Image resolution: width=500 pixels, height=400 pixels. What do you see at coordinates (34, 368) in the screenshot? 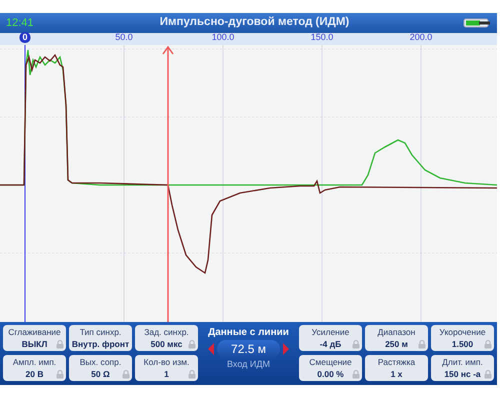
I see `parameter-tile: Ампл. имп. 20 В` at bounding box center [34, 368].